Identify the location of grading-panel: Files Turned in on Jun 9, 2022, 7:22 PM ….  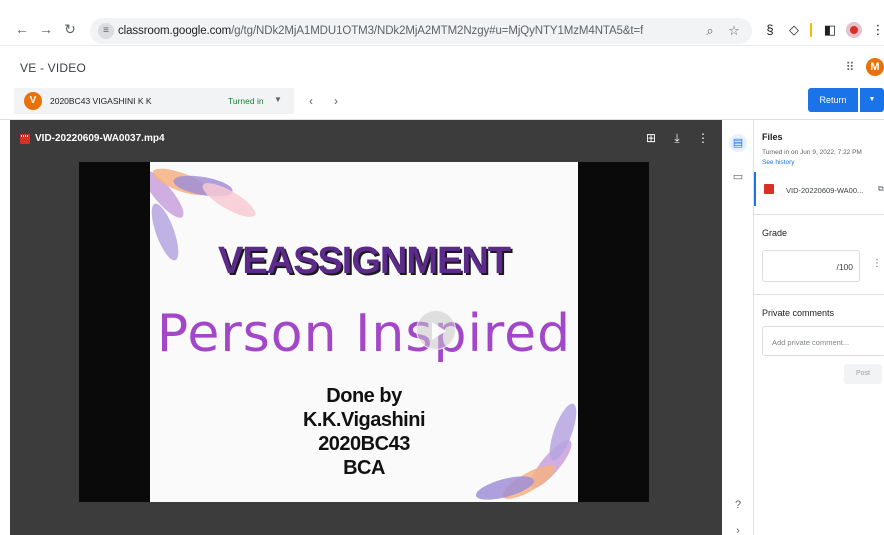
(819, 327).